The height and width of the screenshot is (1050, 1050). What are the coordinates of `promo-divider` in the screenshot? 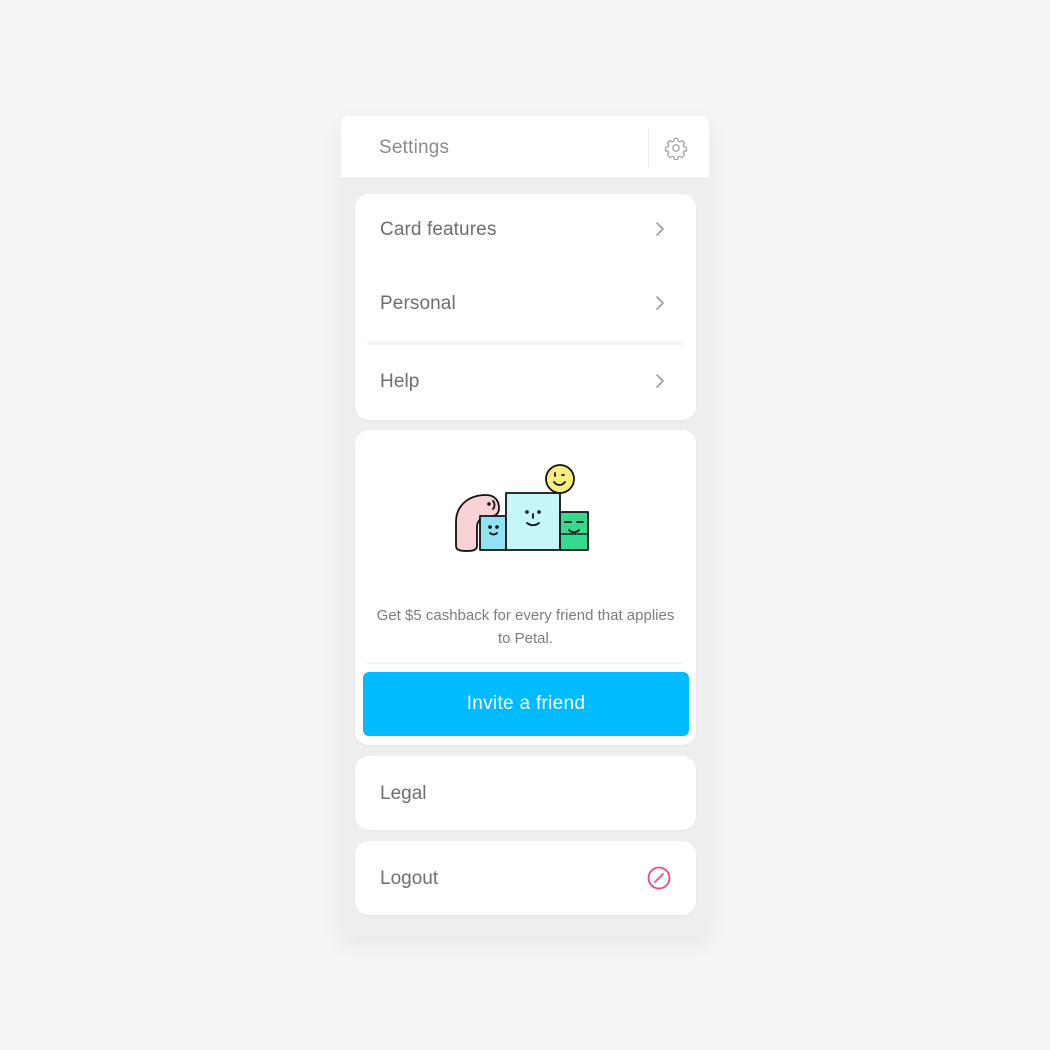 It's located at (525, 663).